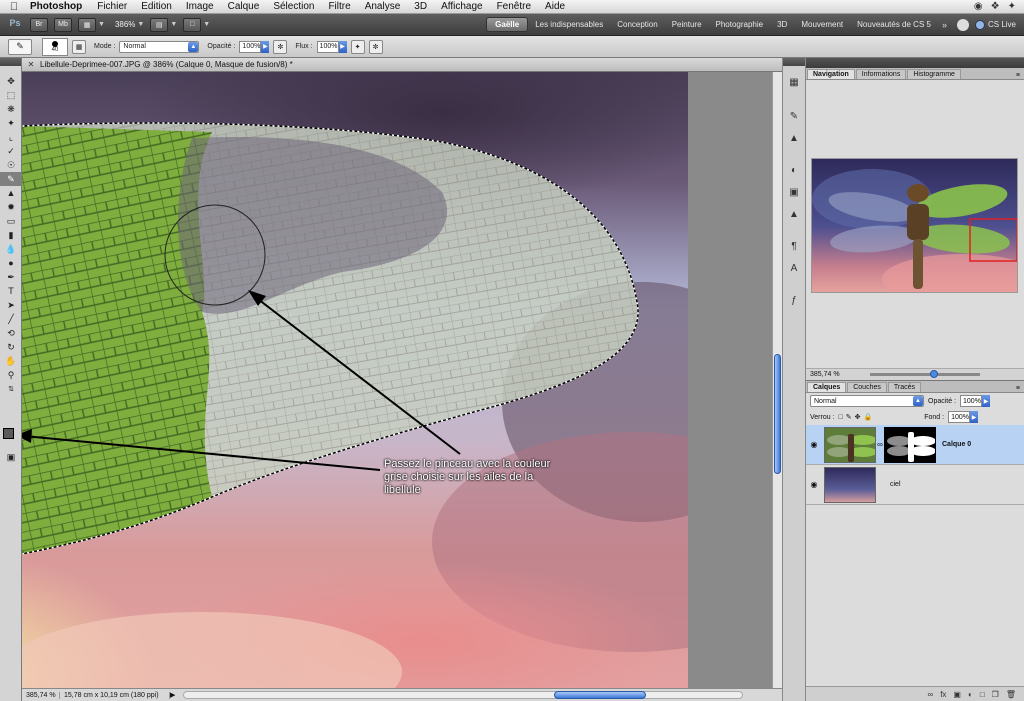  Describe the element at coordinates (794, 116) in the screenshot. I see `brush-presets-panel-icon: ✎` at that location.